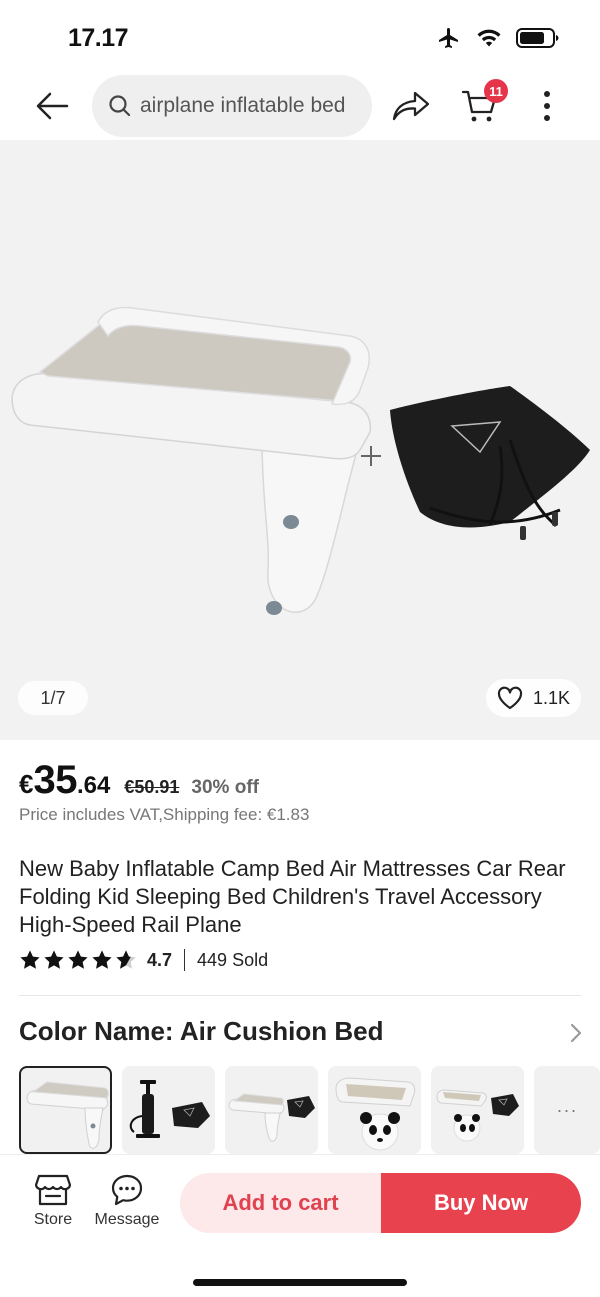 The image size is (600, 1297). Describe the element at coordinates (225, 787) in the screenshot. I see `discount-label: 30% off` at that location.